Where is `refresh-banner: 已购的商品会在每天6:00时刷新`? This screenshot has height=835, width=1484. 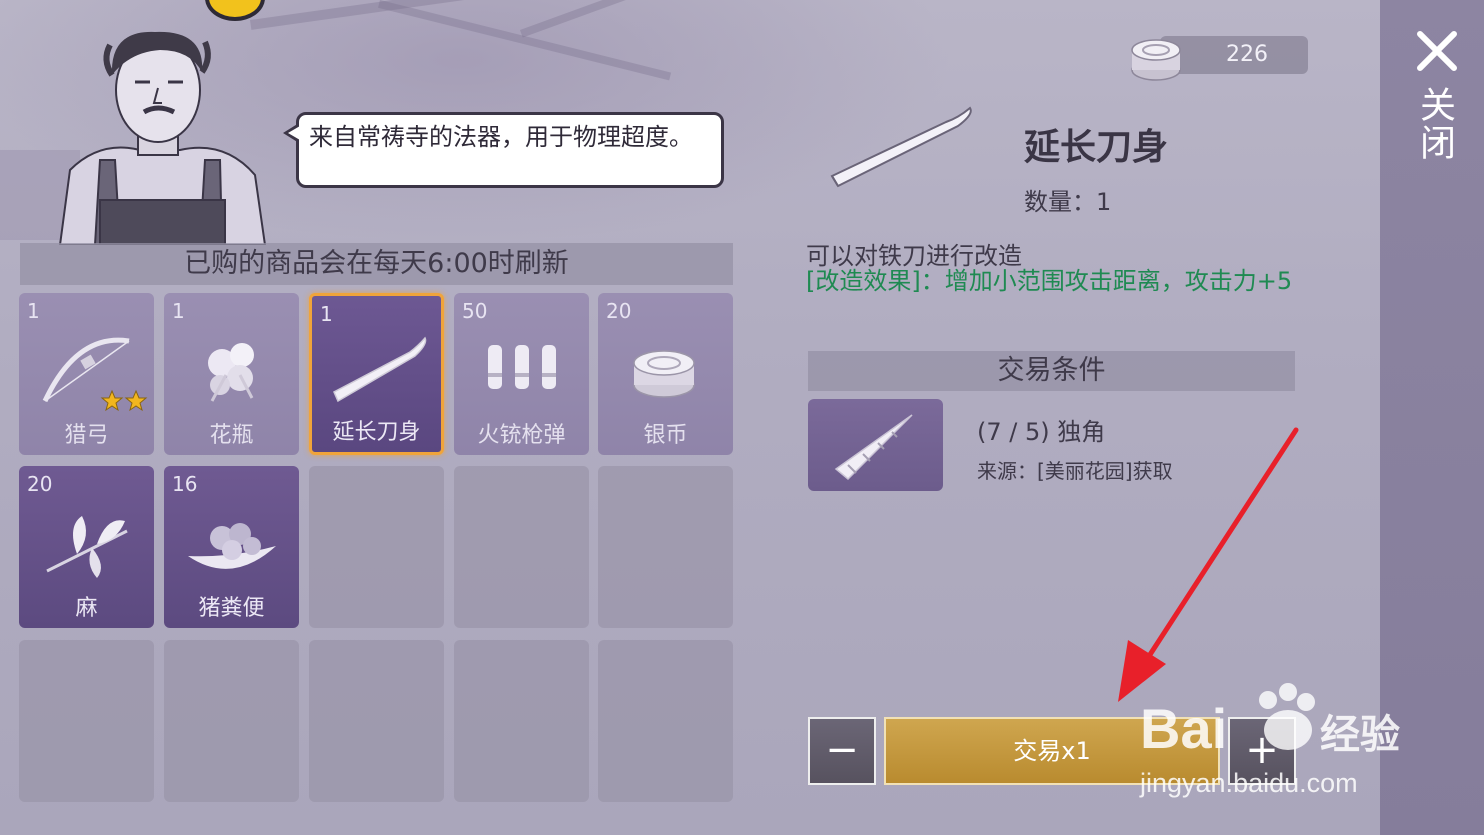 refresh-banner: 已购的商品会在每天6:00时刷新 is located at coordinates (376, 264).